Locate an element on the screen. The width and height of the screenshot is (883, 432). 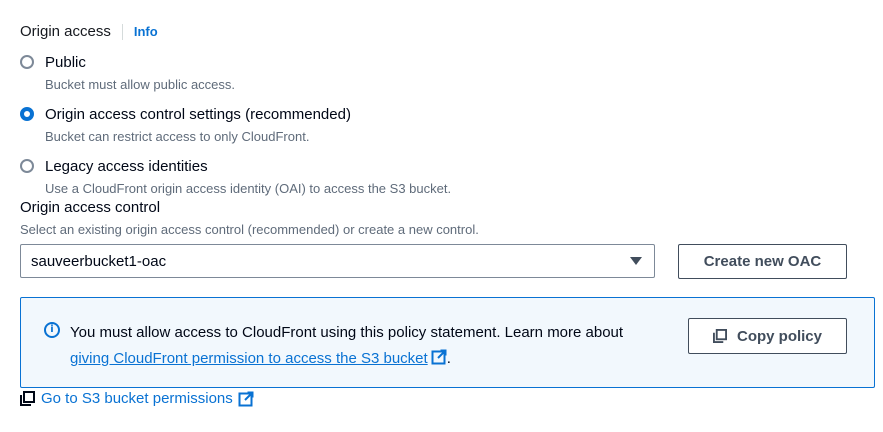
copy-policy-label: Copy policy is located at coordinates (779, 336).